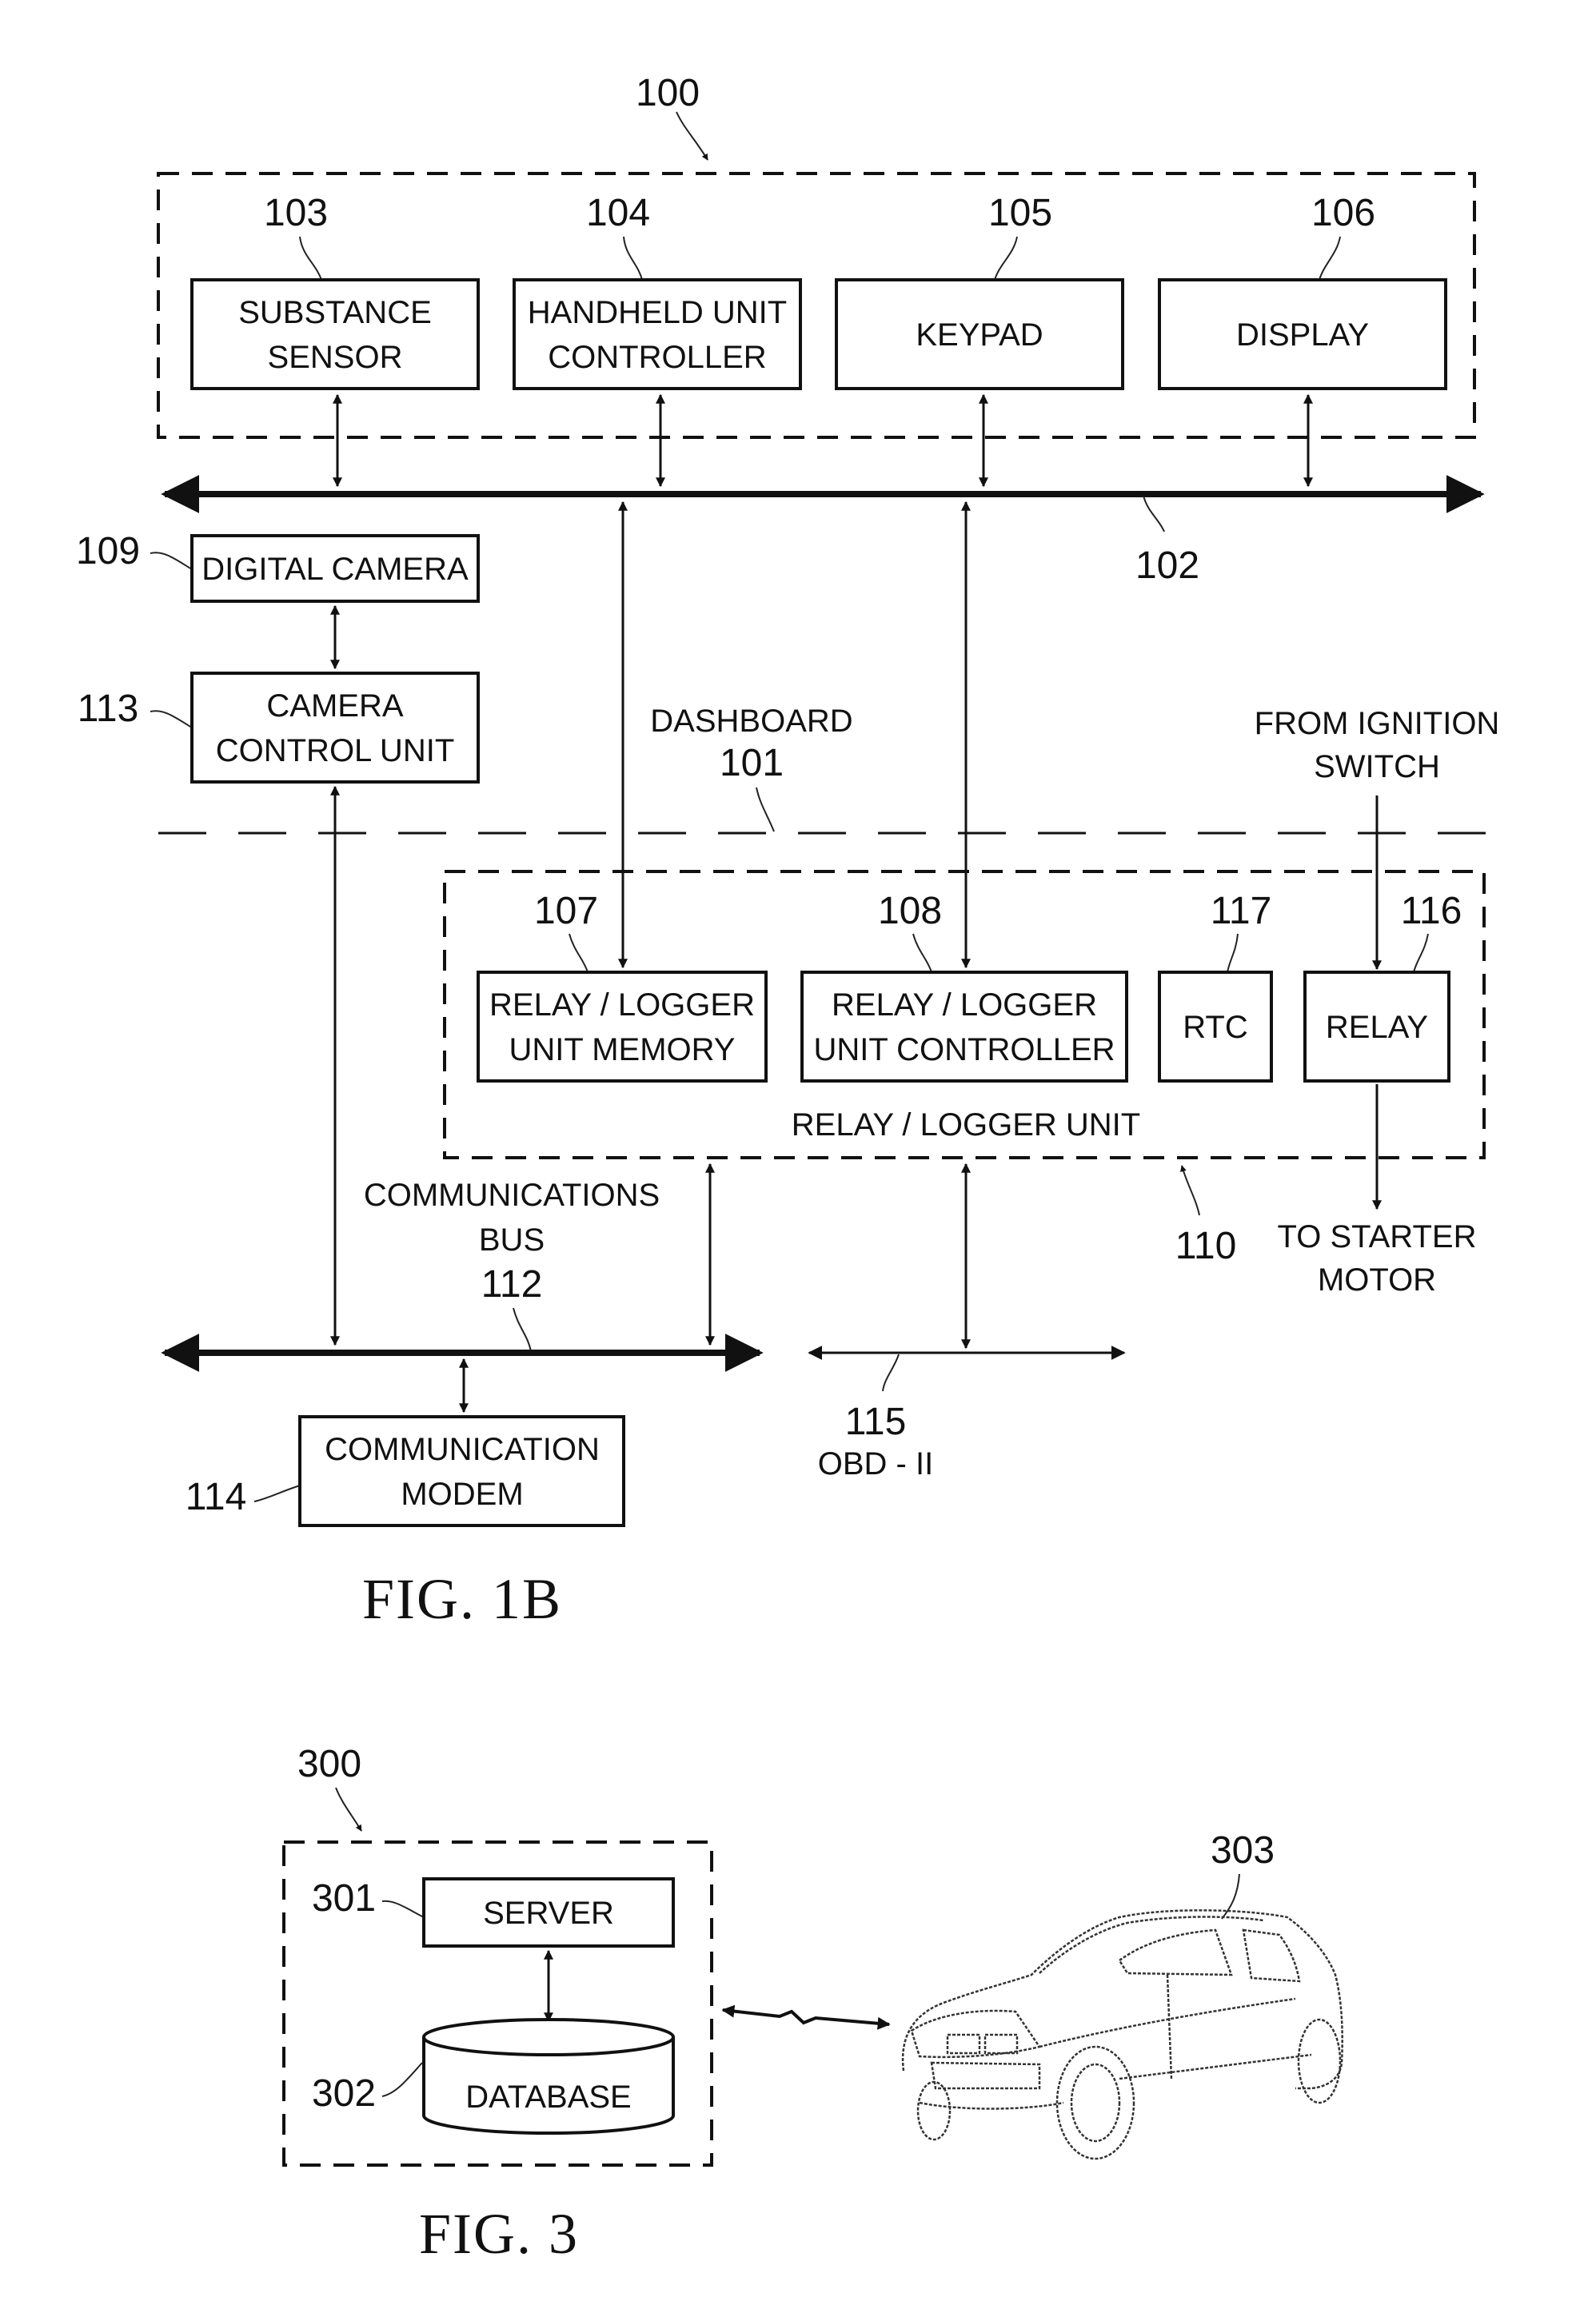 The width and height of the screenshot is (1596, 2317). Describe the element at coordinates (967, 1322) in the screenshot. I see `obd-bus: 115 OBD - II` at that location.